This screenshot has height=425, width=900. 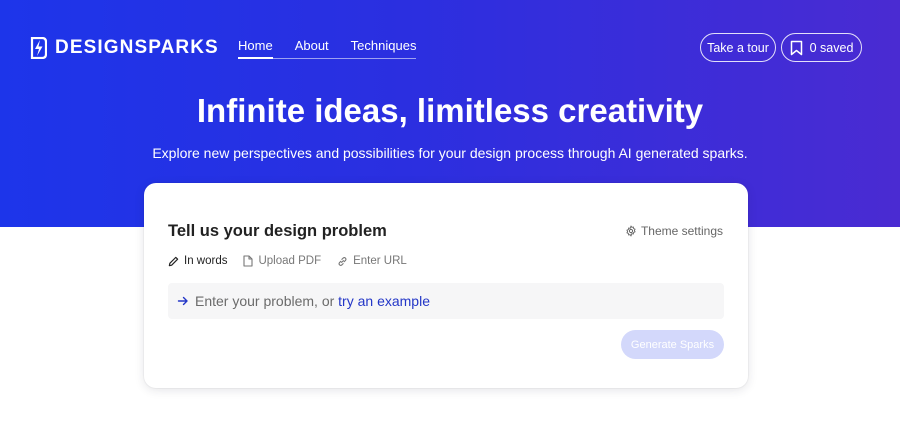 I want to click on problem-input-placeholder: Enter your problem, or try an example, so click(x=312, y=301).